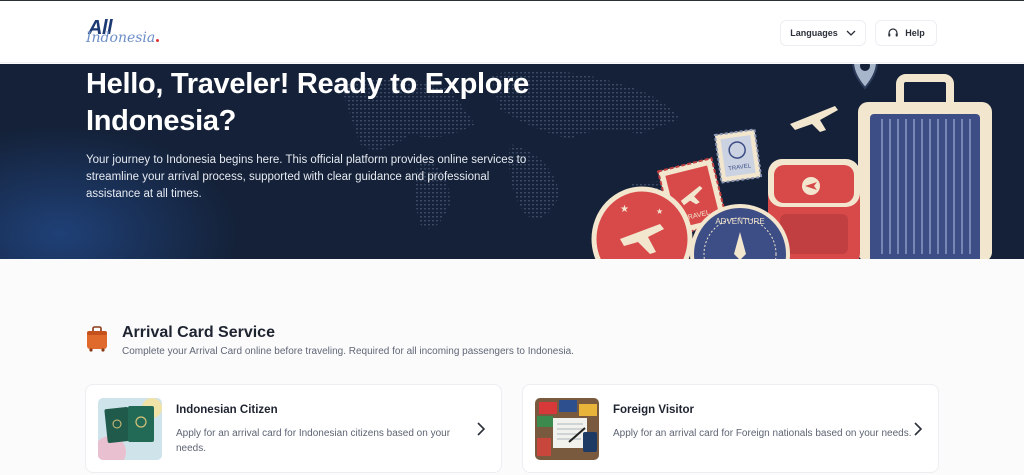 This screenshot has height=475, width=1024. I want to click on card-title: Foreign Visitor, so click(653, 410).